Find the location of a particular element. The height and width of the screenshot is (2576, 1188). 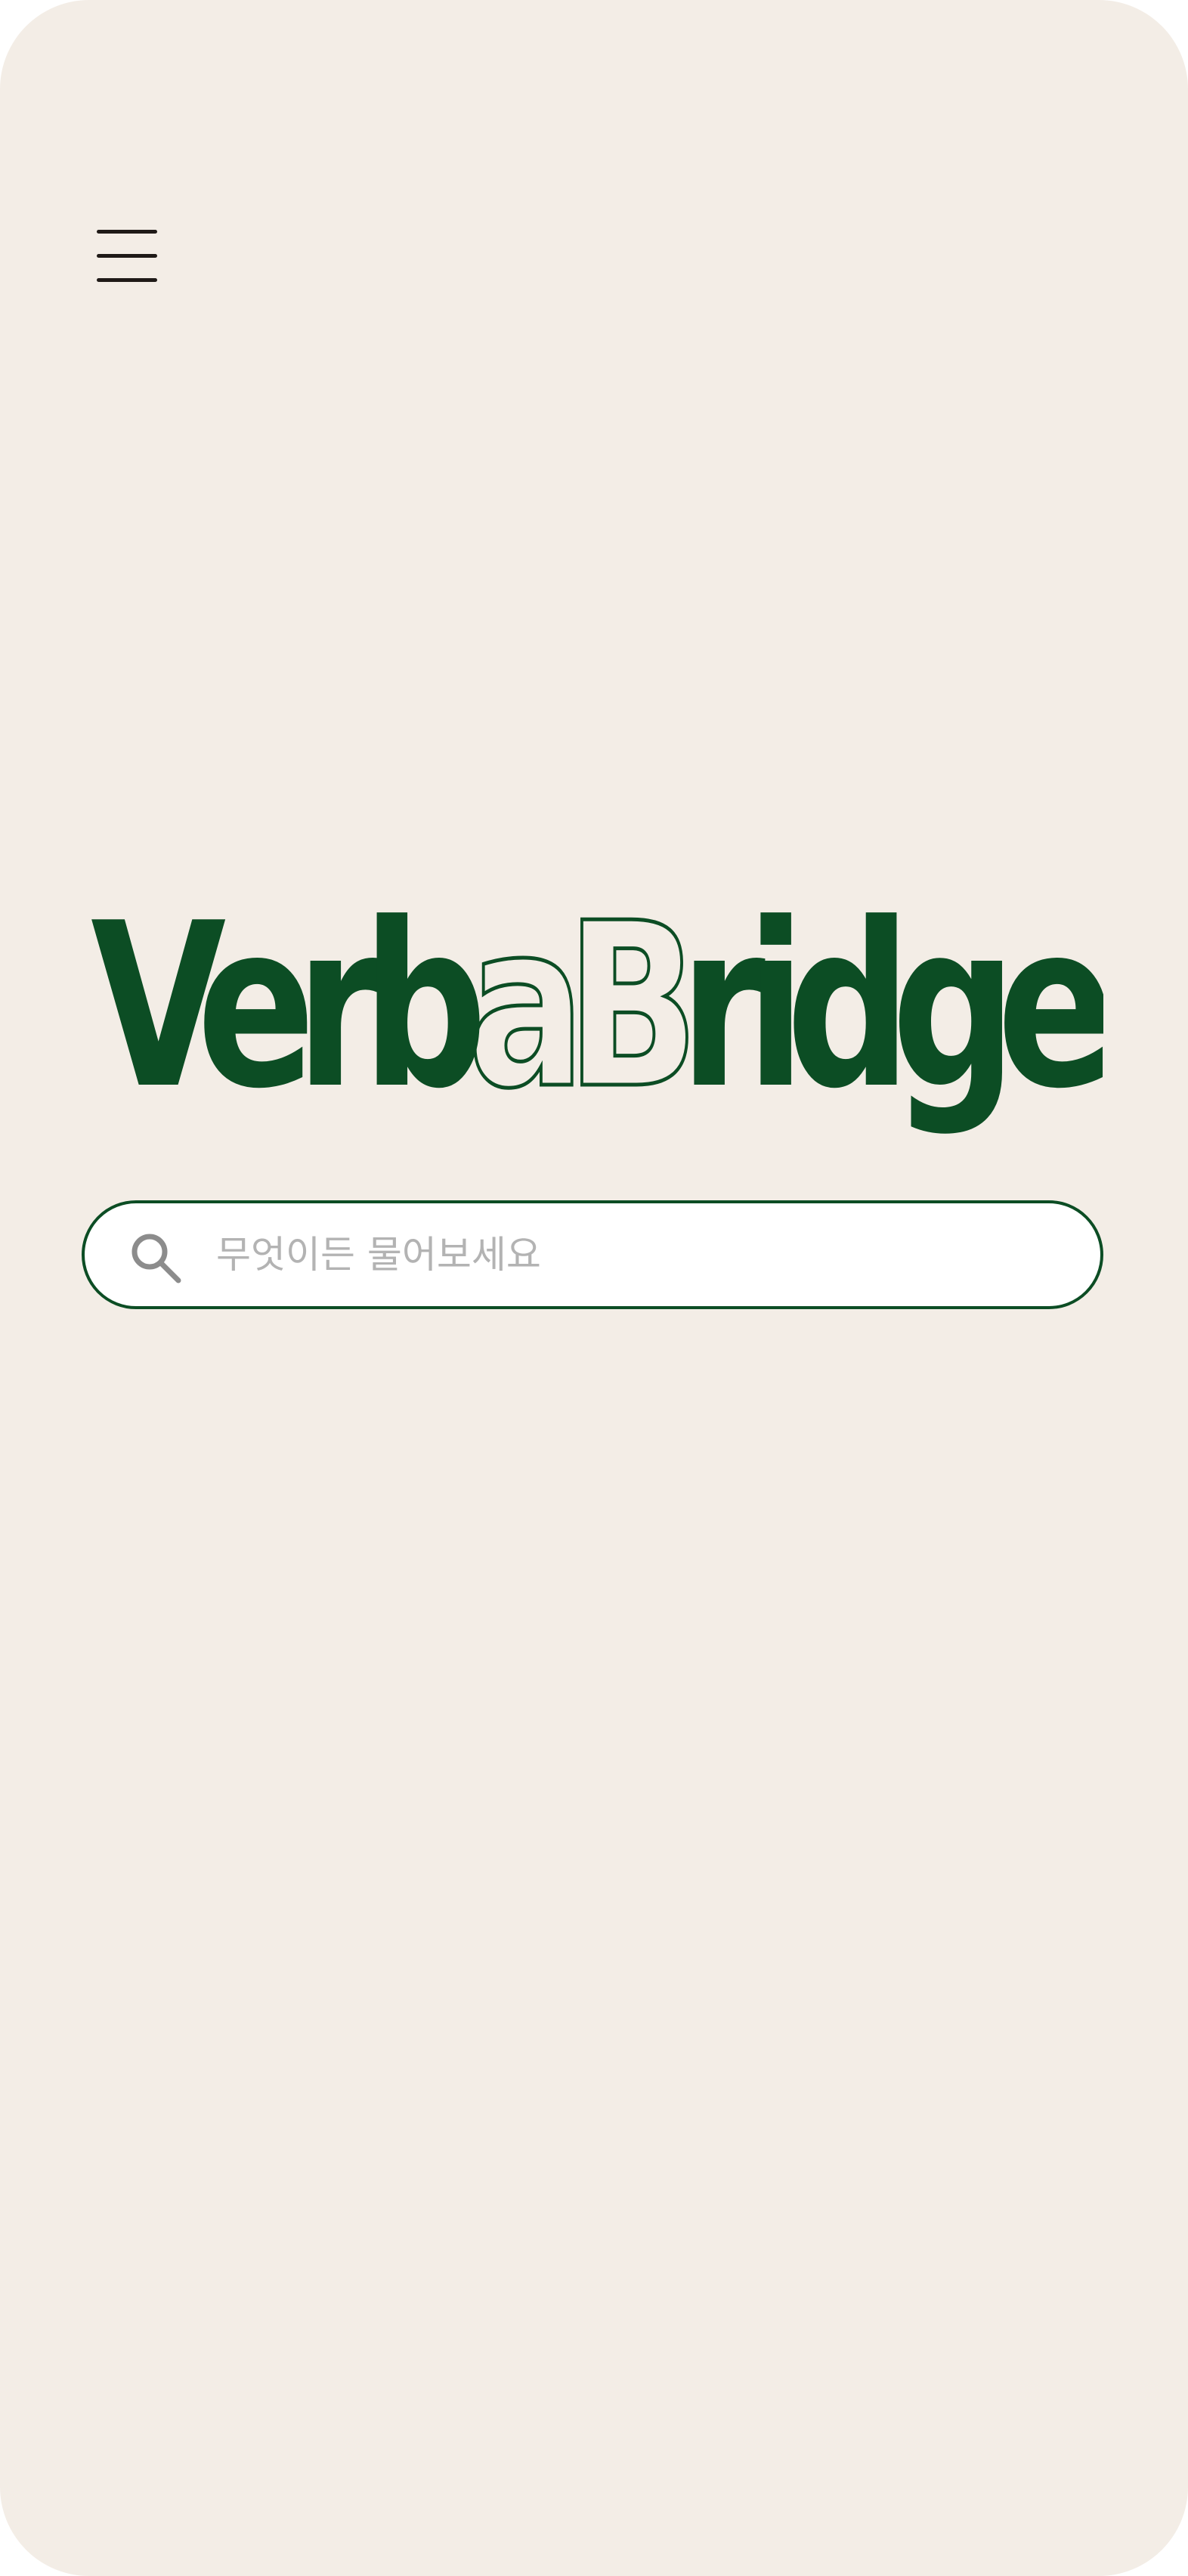

logo-wordmark: VerbaBridge is located at coordinates (597, 1024).